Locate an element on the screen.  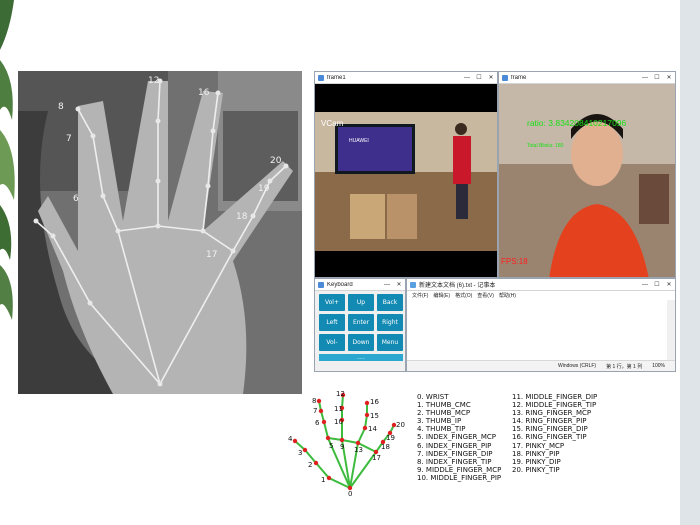
landmark-label: 19 is located at coordinates (264, 189).